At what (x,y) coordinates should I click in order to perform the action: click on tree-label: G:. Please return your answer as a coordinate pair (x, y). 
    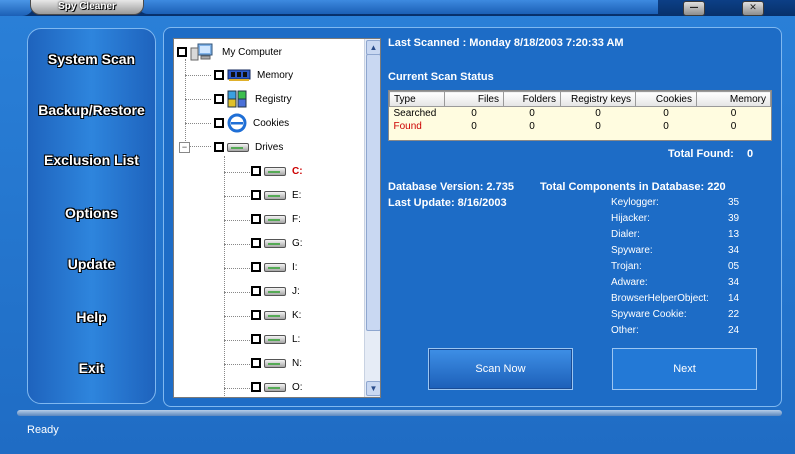
    Looking at the image, I should click on (297, 243).